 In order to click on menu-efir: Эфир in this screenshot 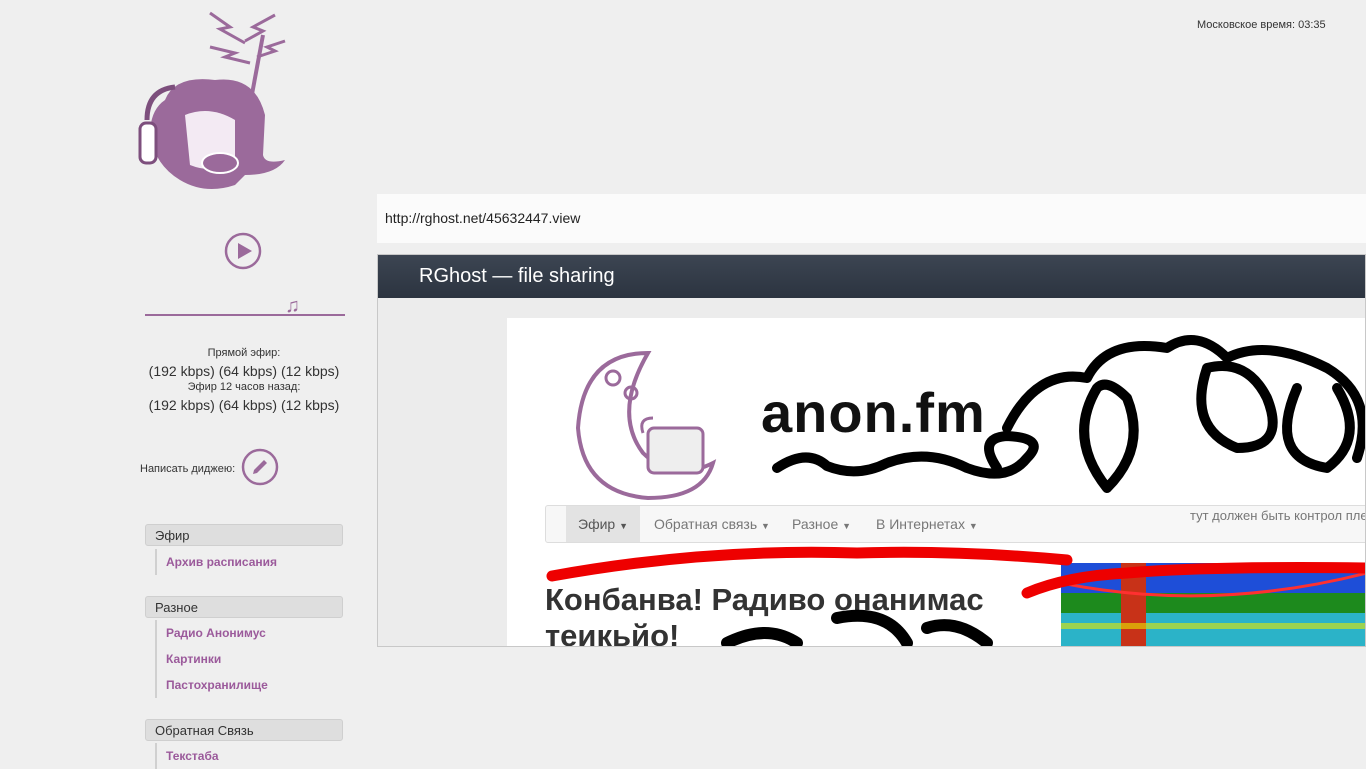, I will do `click(244, 535)`.